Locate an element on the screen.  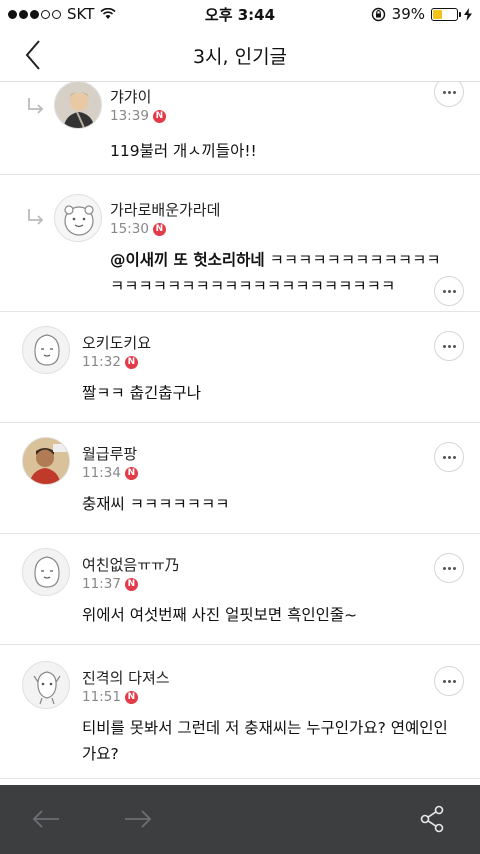
comment-nickname: 갸갸이 is located at coordinates (130, 96).